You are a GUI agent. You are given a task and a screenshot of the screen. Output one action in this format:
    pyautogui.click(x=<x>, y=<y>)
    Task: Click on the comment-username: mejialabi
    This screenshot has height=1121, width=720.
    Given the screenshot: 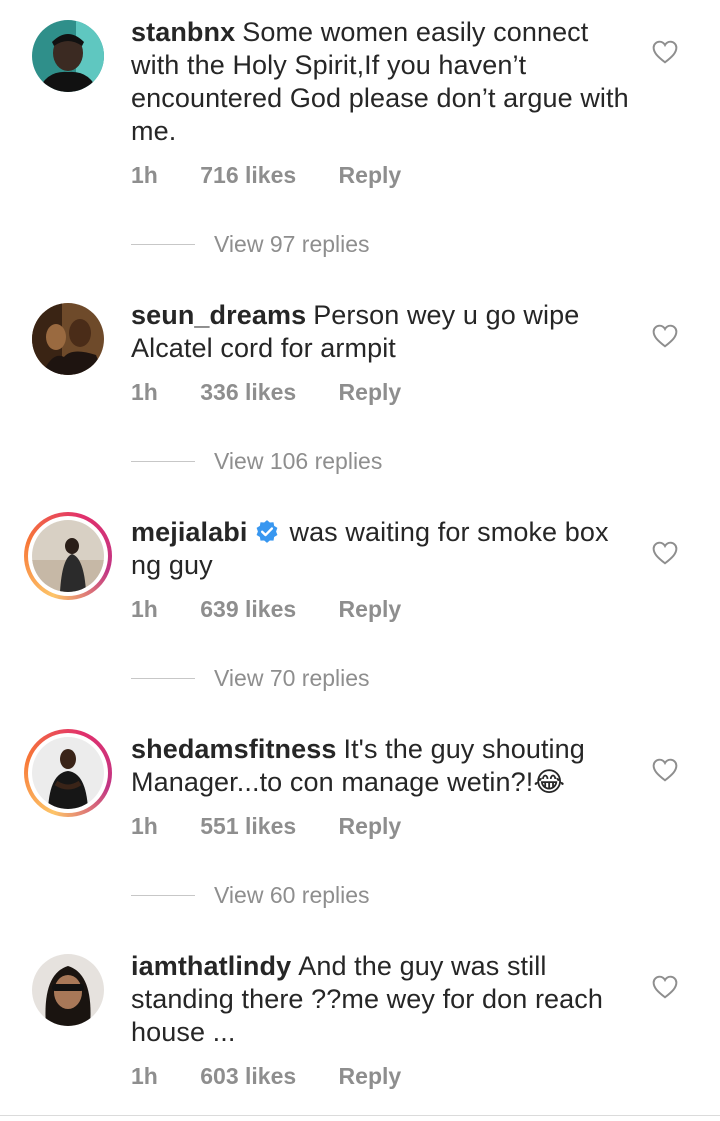 What is the action you would take?
    pyautogui.click(x=189, y=532)
    